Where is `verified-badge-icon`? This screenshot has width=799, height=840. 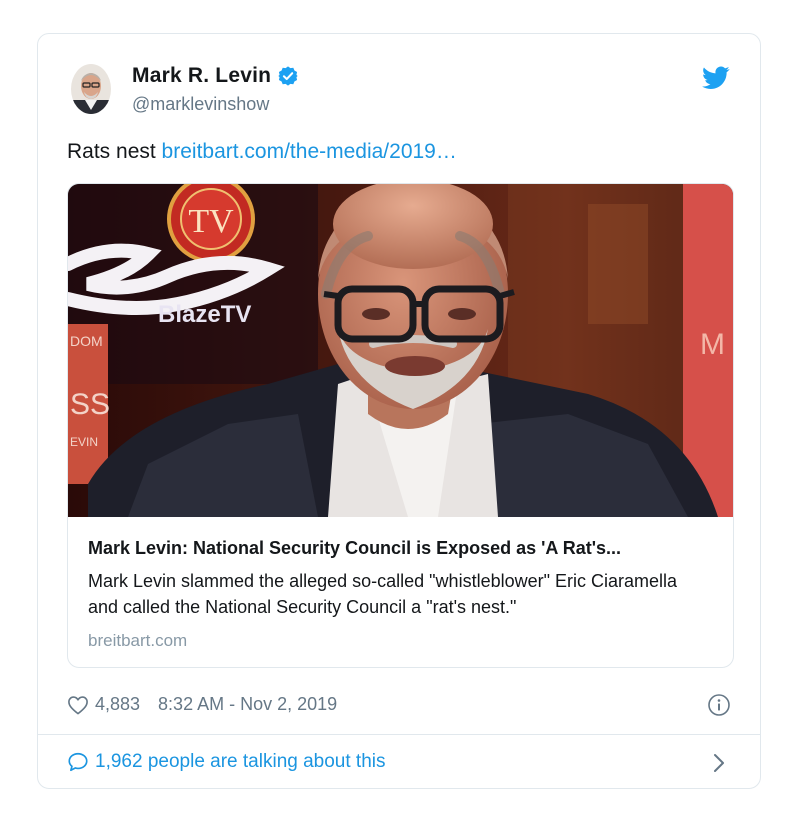
verified-badge-icon is located at coordinates (288, 76).